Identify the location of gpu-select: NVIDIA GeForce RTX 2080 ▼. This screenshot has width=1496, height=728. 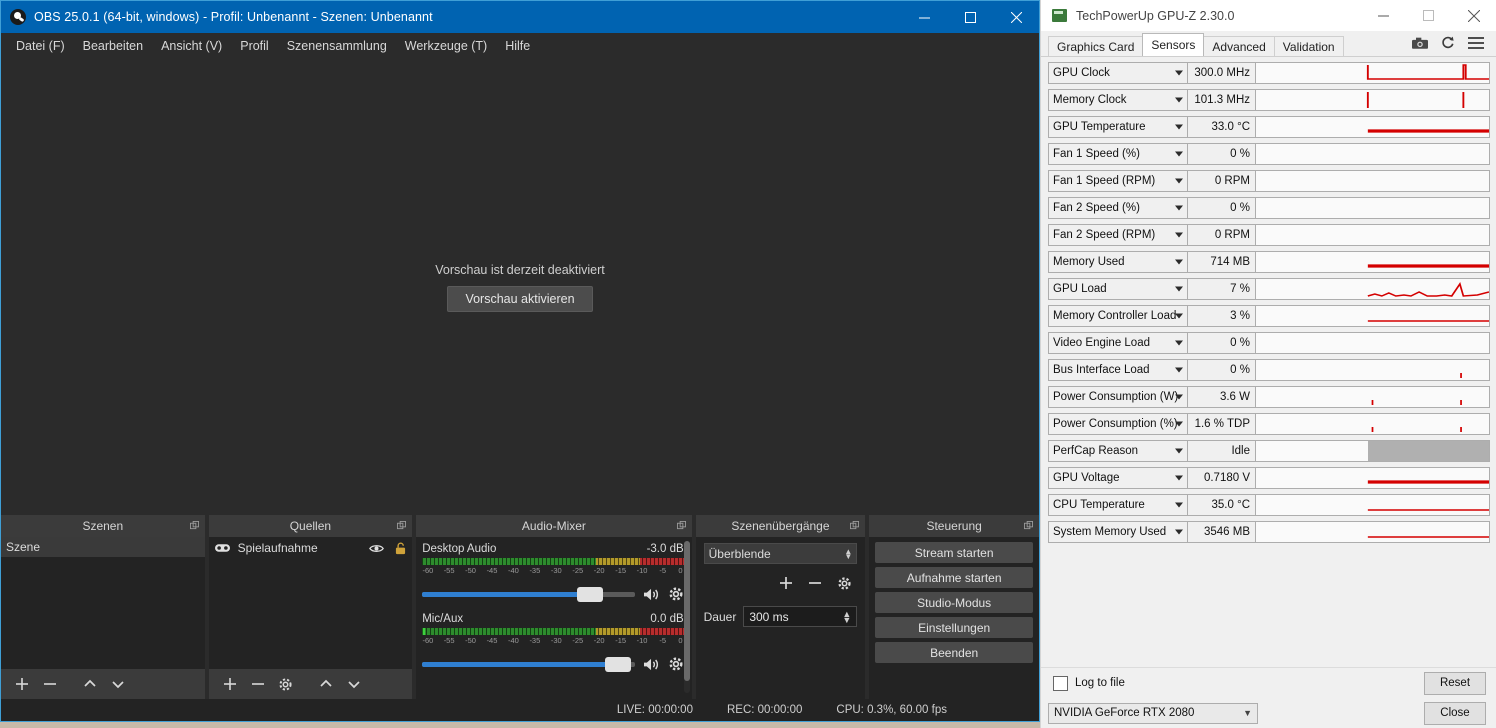
(1153, 713).